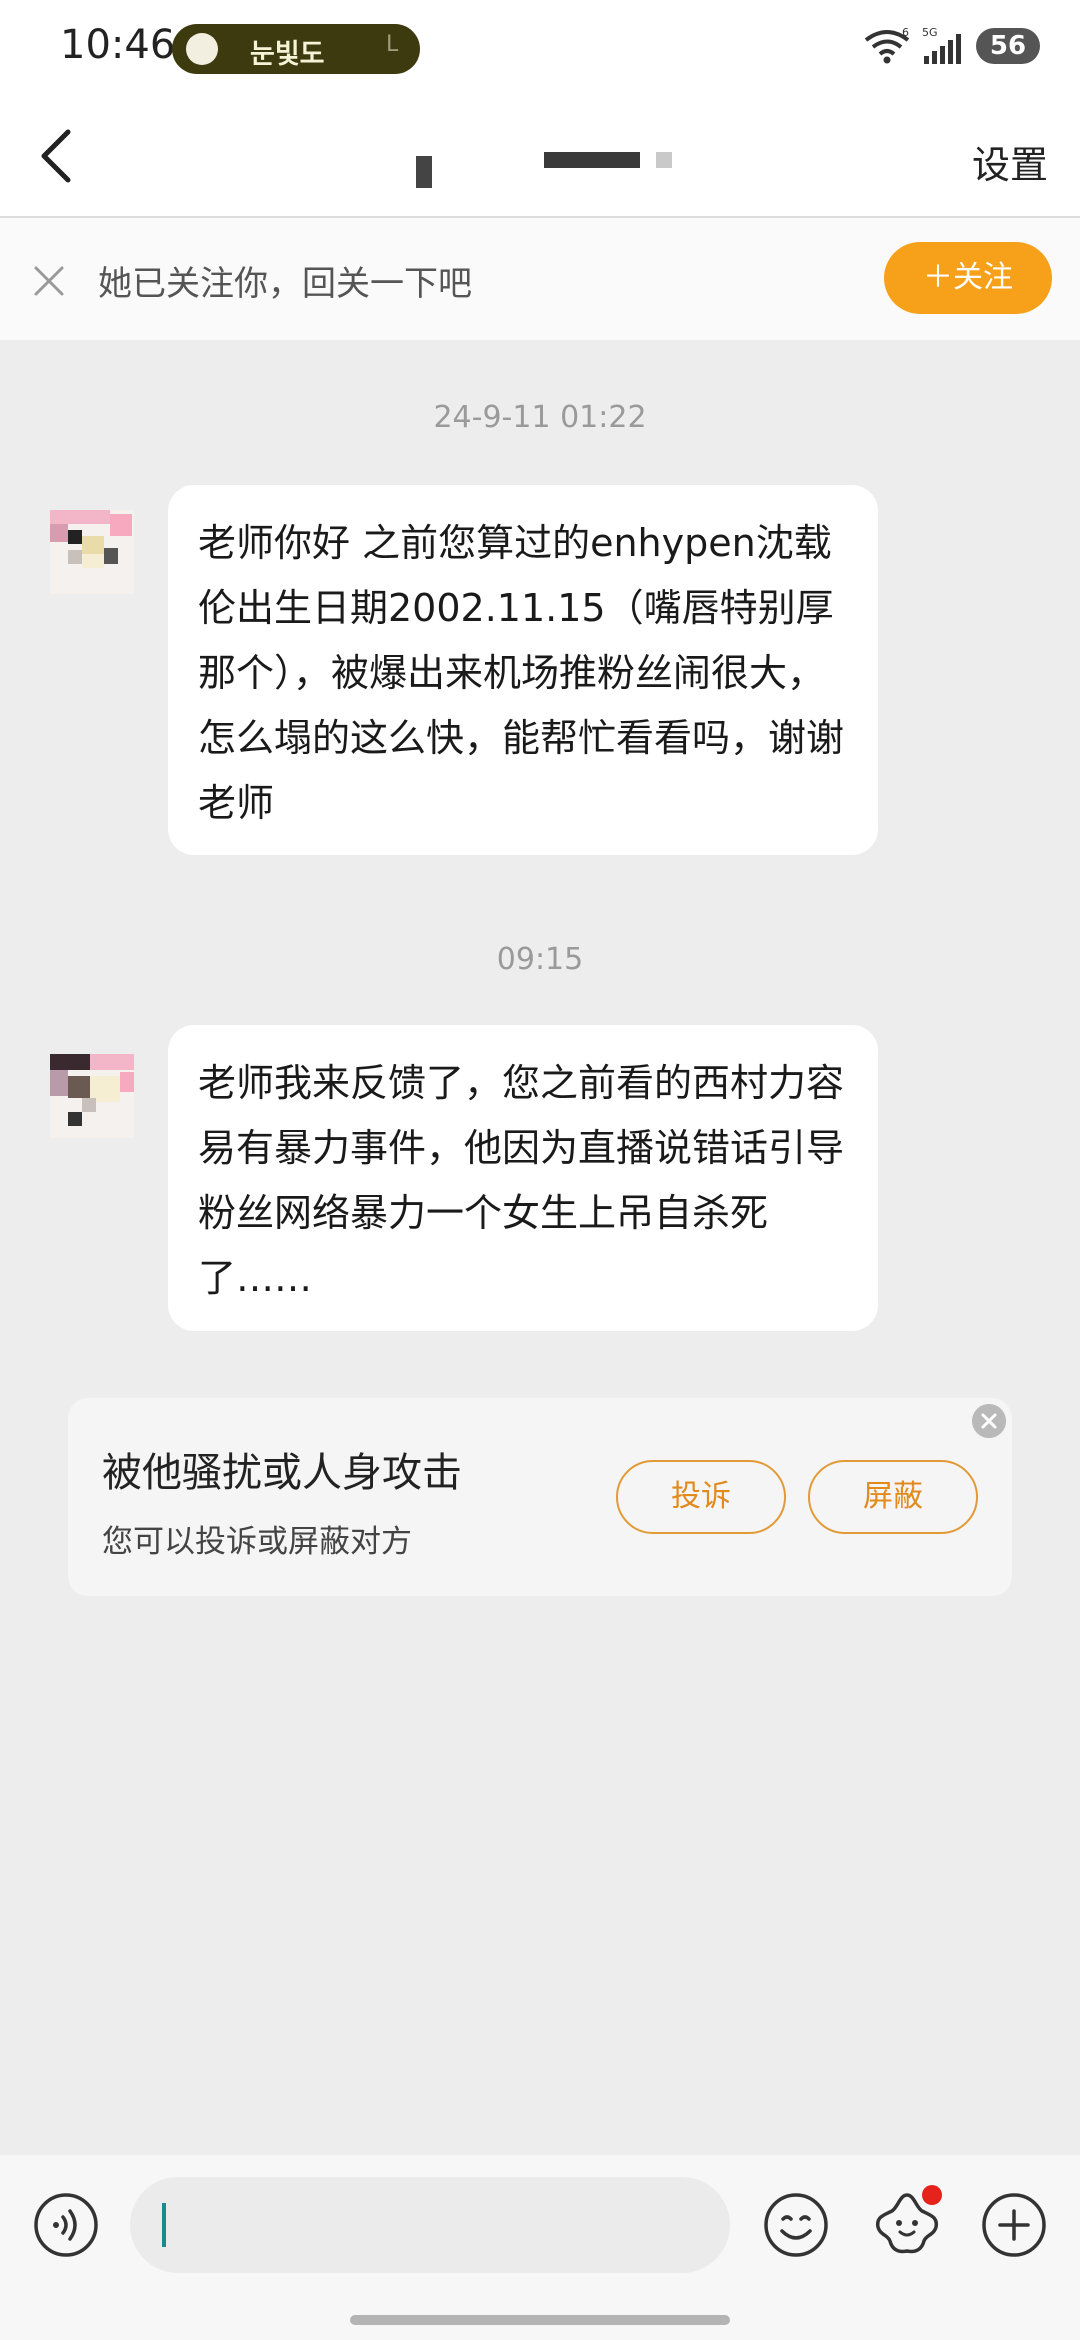 The height and width of the screenshot is (2340, 1080). What do you see at coordinates (257, 1542) in the screenshot?
I see `card-subtitle: 您可以投诉或屏蔽对方` at bounding box center [257, 1542].